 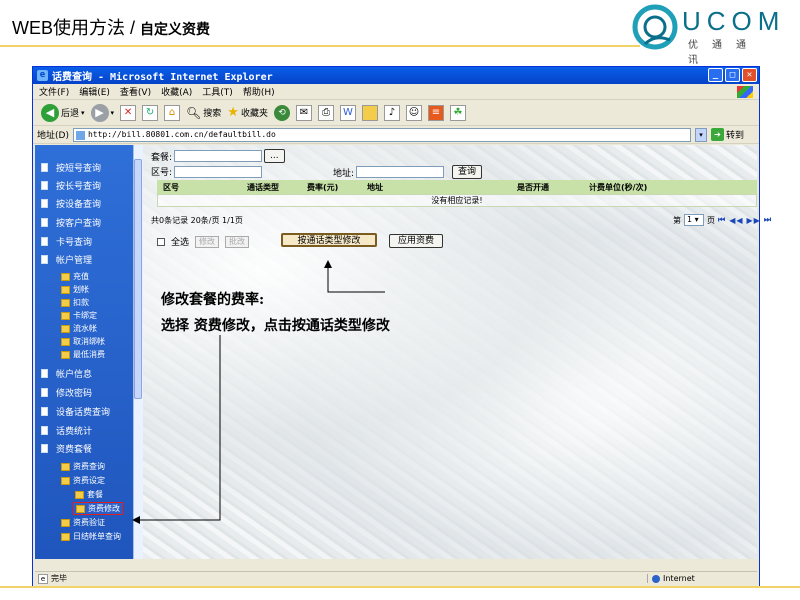 What do you see at coordinates (63, 112) in the screenshot?
I see `back-button: ◀ 后退 ▾` at bounding box center [63, 112].